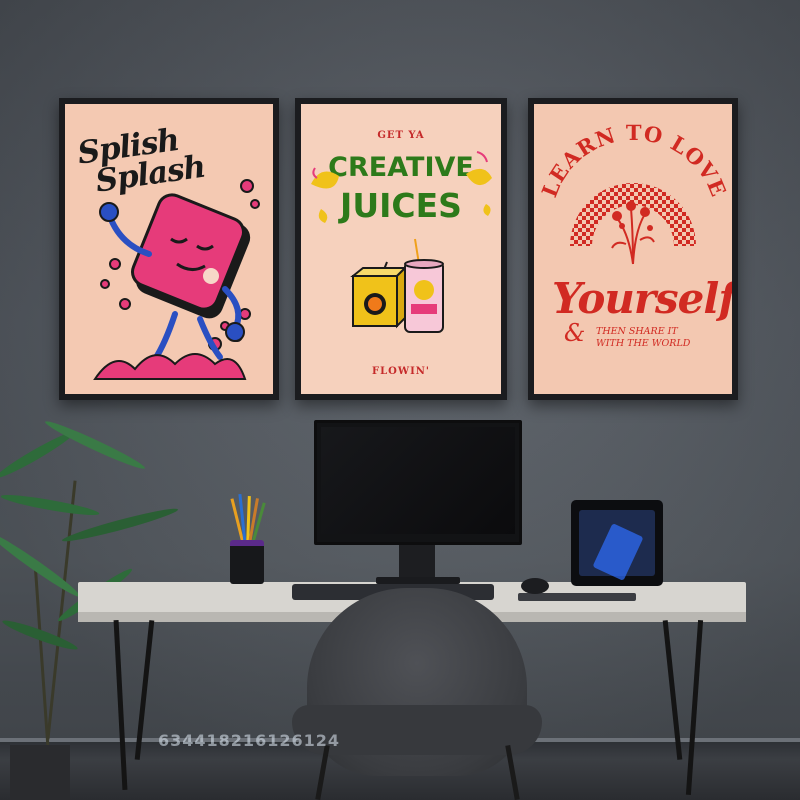 This screenshot has height=800, width=800. I want to click on monitor-stand-base, so click(418, 580).